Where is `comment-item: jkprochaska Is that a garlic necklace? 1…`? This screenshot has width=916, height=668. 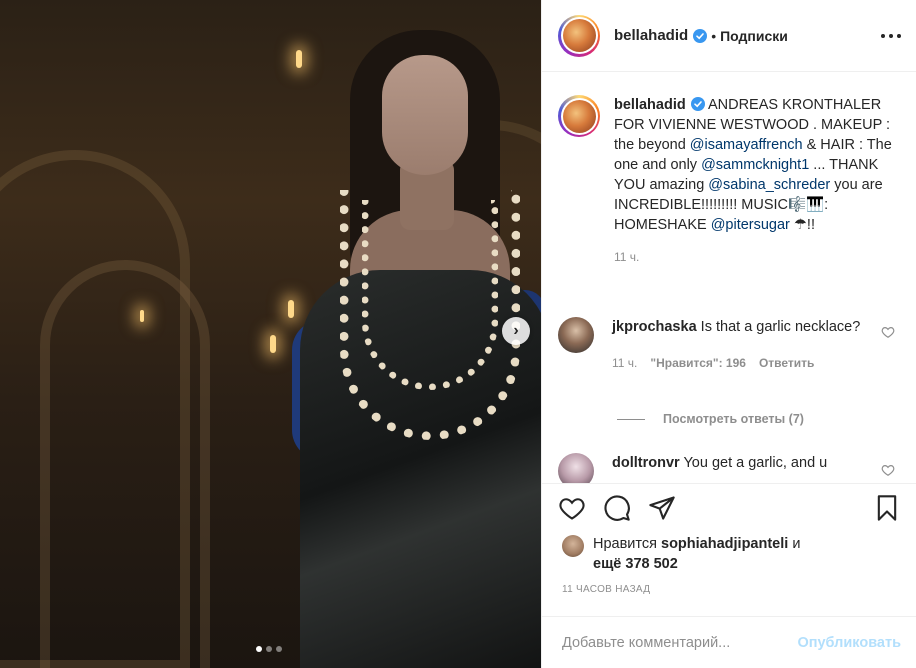
comment-item: jkprochaska Is that a garlic necklace? 1… is located at coordinates (730, 345).